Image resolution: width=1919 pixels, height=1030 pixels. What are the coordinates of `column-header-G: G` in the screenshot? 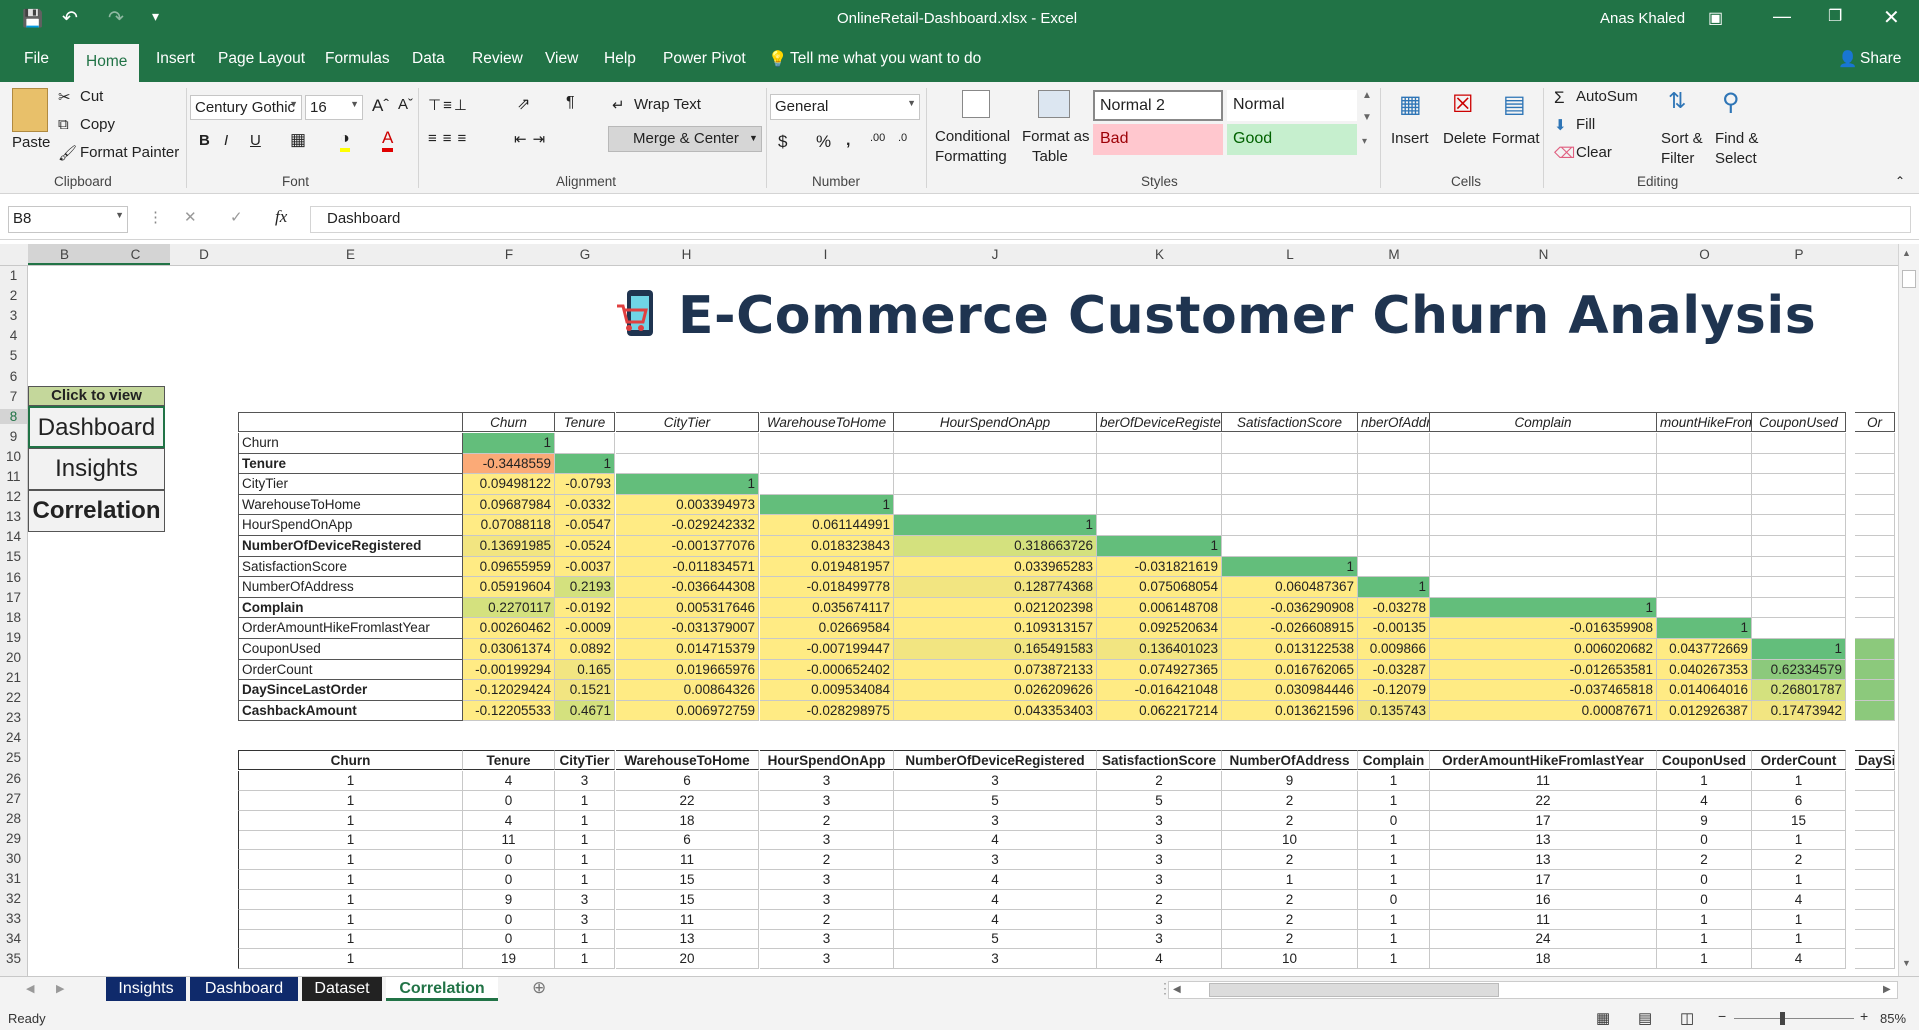 It's located at (585, 254).